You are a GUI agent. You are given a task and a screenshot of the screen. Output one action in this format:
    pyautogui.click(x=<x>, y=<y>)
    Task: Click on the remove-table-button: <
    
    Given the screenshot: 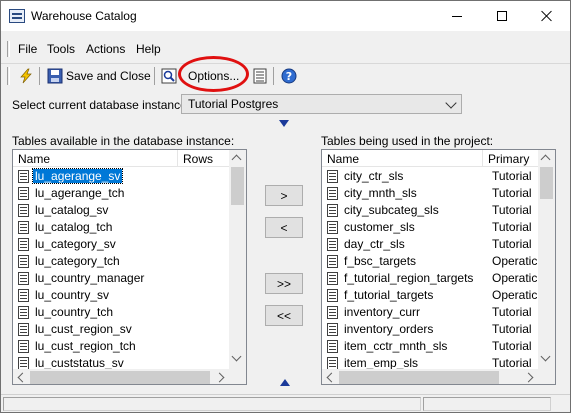 What is the action you would take?
    pyautogui.click(x=284, y=227)
    